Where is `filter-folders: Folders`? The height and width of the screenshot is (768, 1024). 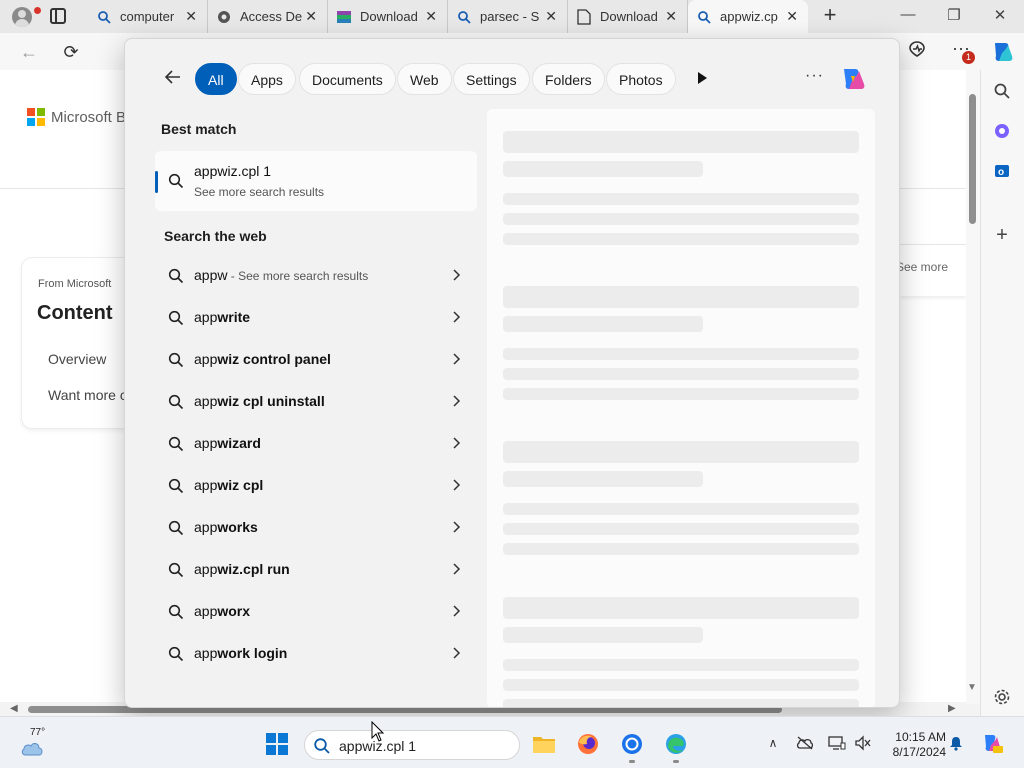 filter-folders: Folders is located at coordinates (568, 79).